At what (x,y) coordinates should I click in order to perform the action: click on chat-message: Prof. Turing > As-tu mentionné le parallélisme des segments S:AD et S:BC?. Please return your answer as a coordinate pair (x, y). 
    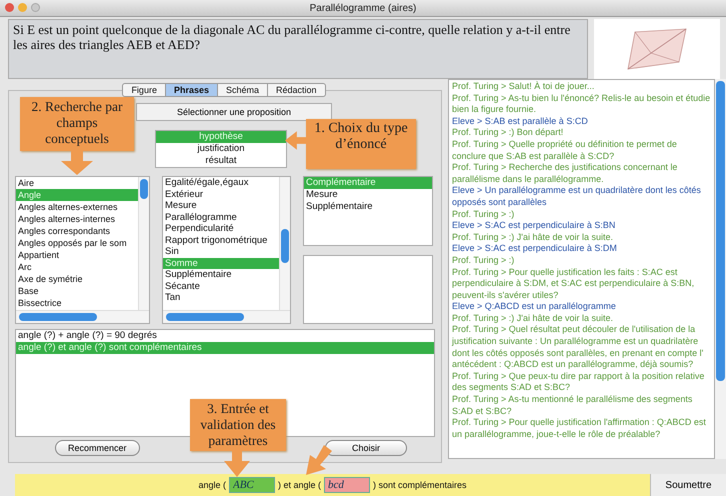
    Looking at the image, I should click on (573, 406).